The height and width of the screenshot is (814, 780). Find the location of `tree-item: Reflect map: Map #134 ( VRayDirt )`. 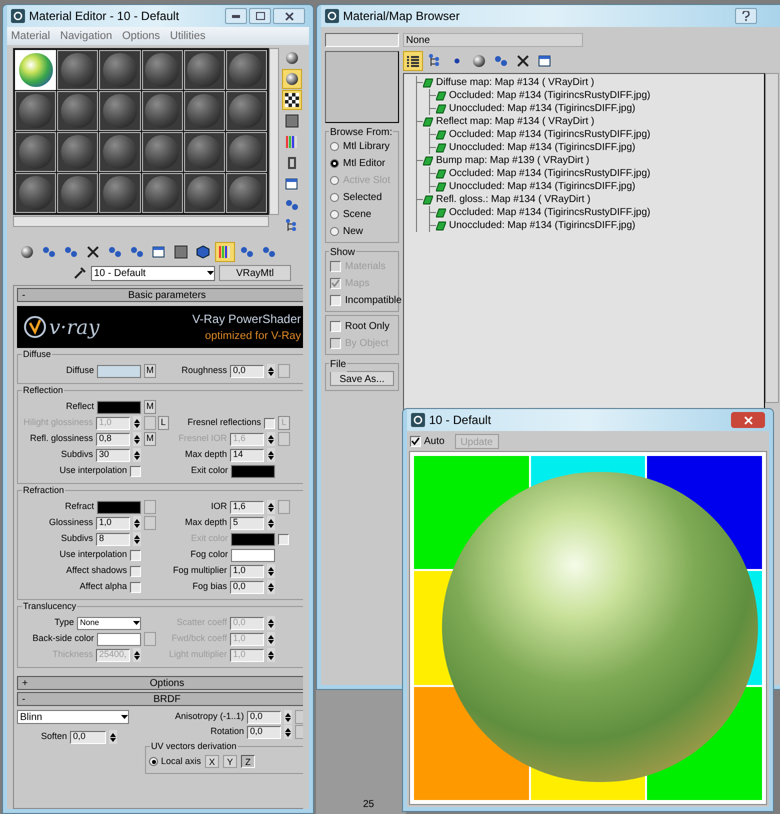

tree-item: Reflect map: Map #134 ( VRayDirt ) is located at coordinates (515, 121).